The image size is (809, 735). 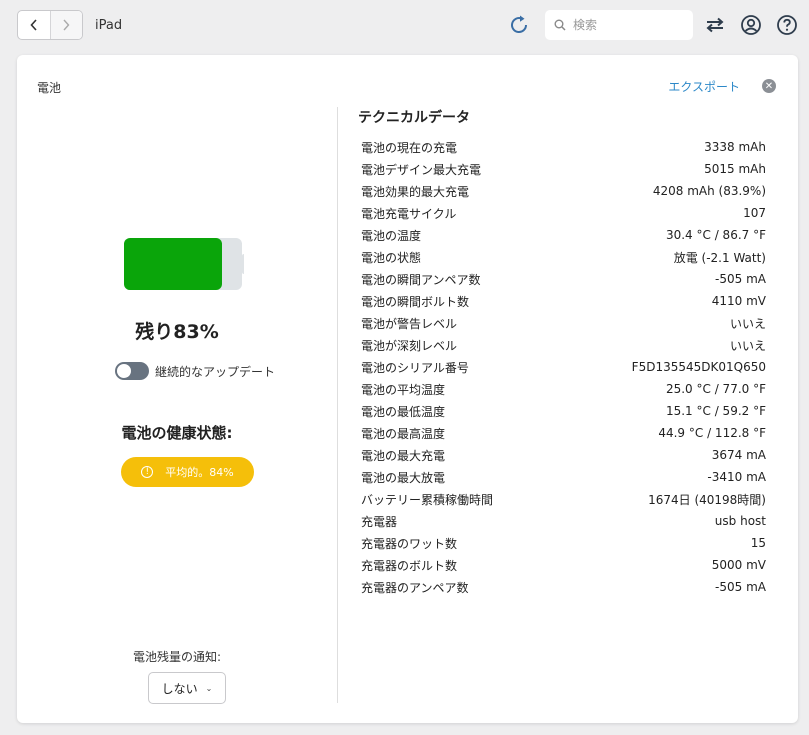 I want to click on refresh-icon, so click(x=519, y=25).